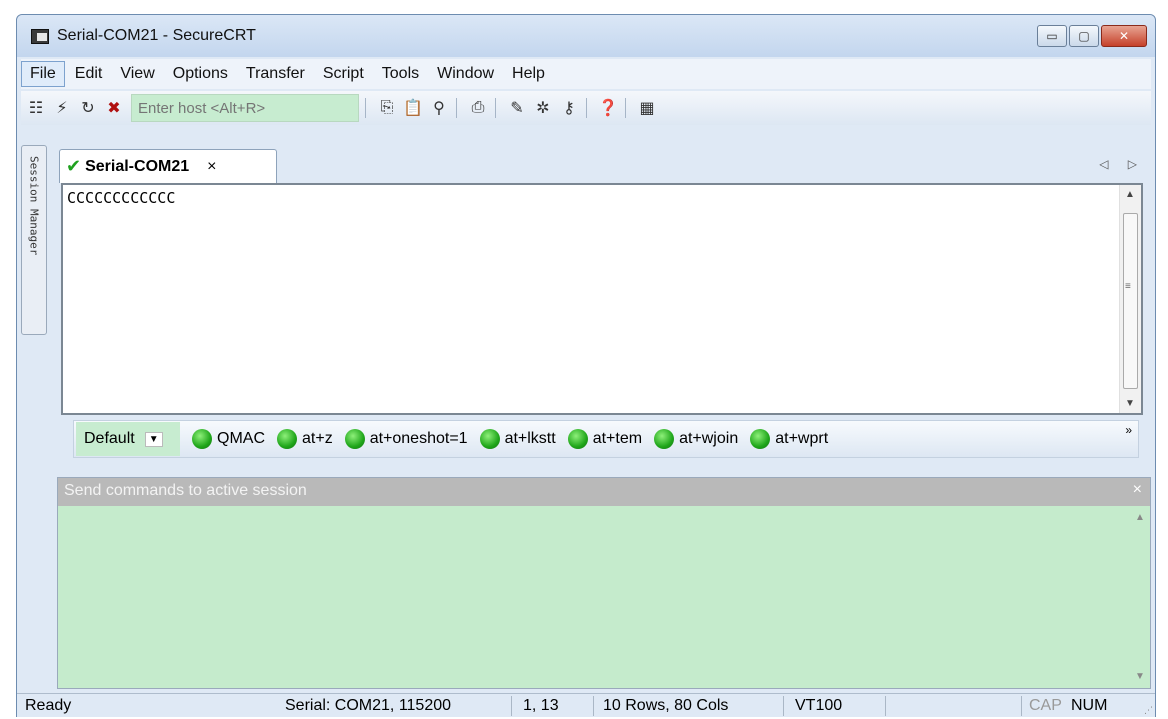  I want to click on button-at-wprt: at+wprt, so click(789, 439).